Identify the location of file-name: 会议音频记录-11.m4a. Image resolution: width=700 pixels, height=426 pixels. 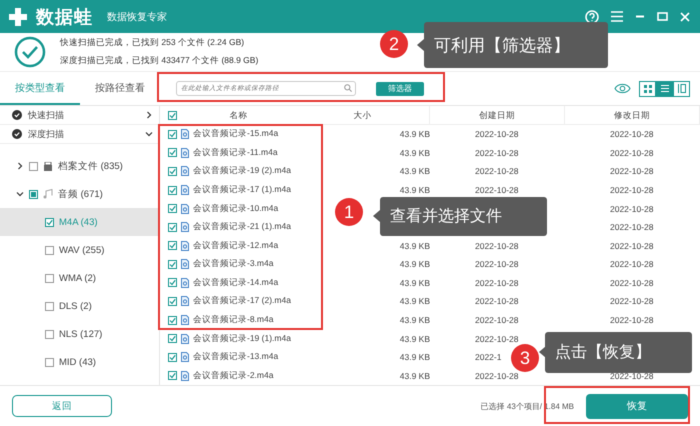
(235, 152).